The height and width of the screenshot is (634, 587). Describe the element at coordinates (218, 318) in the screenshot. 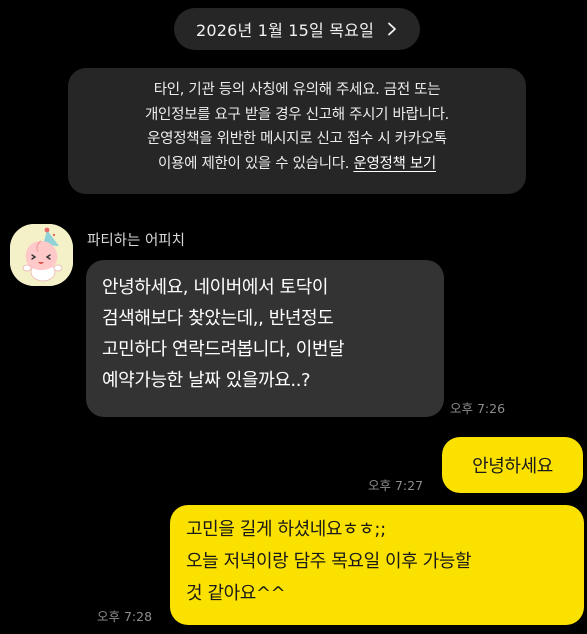

I see `message-line: 검색해보다 찾았는데,, 반년정도` at that location.